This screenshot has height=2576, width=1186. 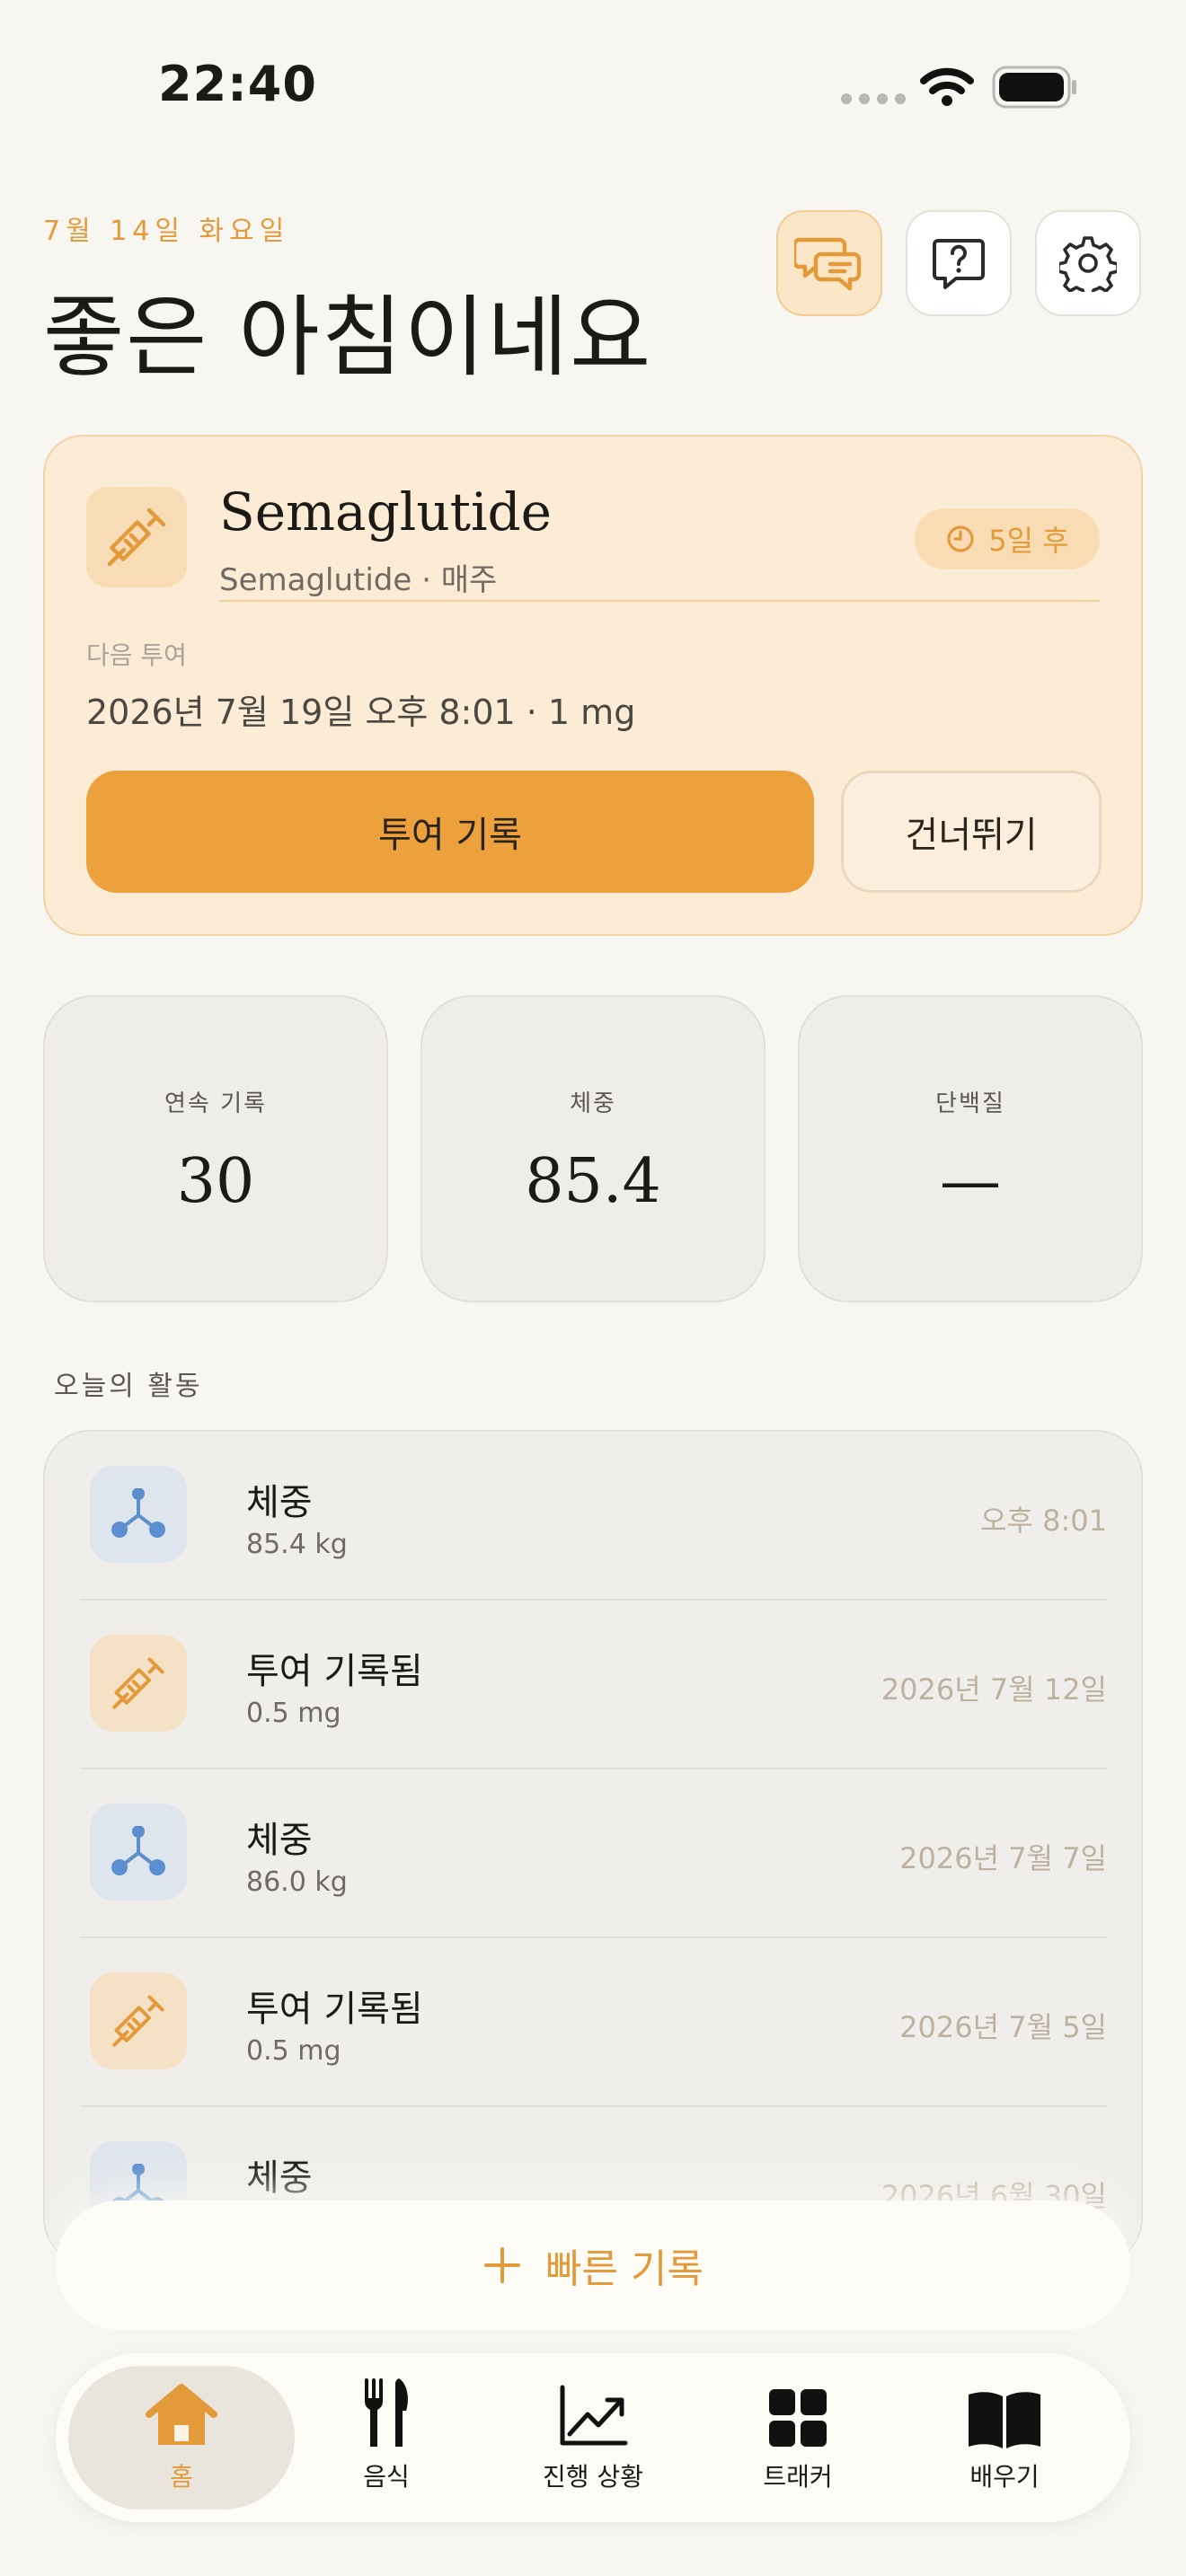 What do you see at coordinates (215, 1103) in the screenshot?
I see `stat-label: 연속 기록` at bounding box center [215, 1103].